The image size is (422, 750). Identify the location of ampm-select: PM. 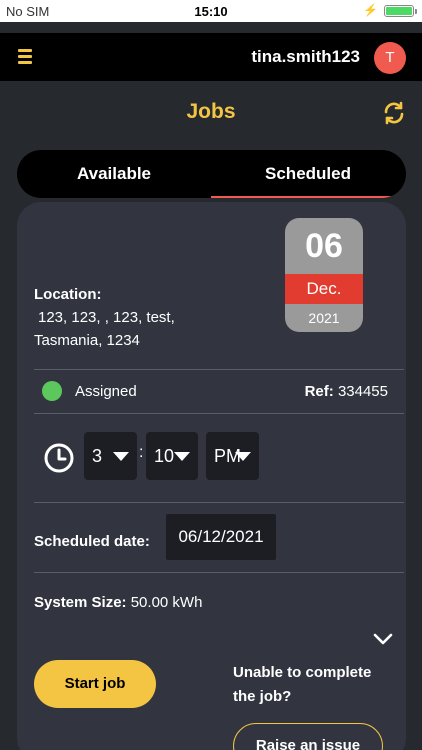
(232, 456).